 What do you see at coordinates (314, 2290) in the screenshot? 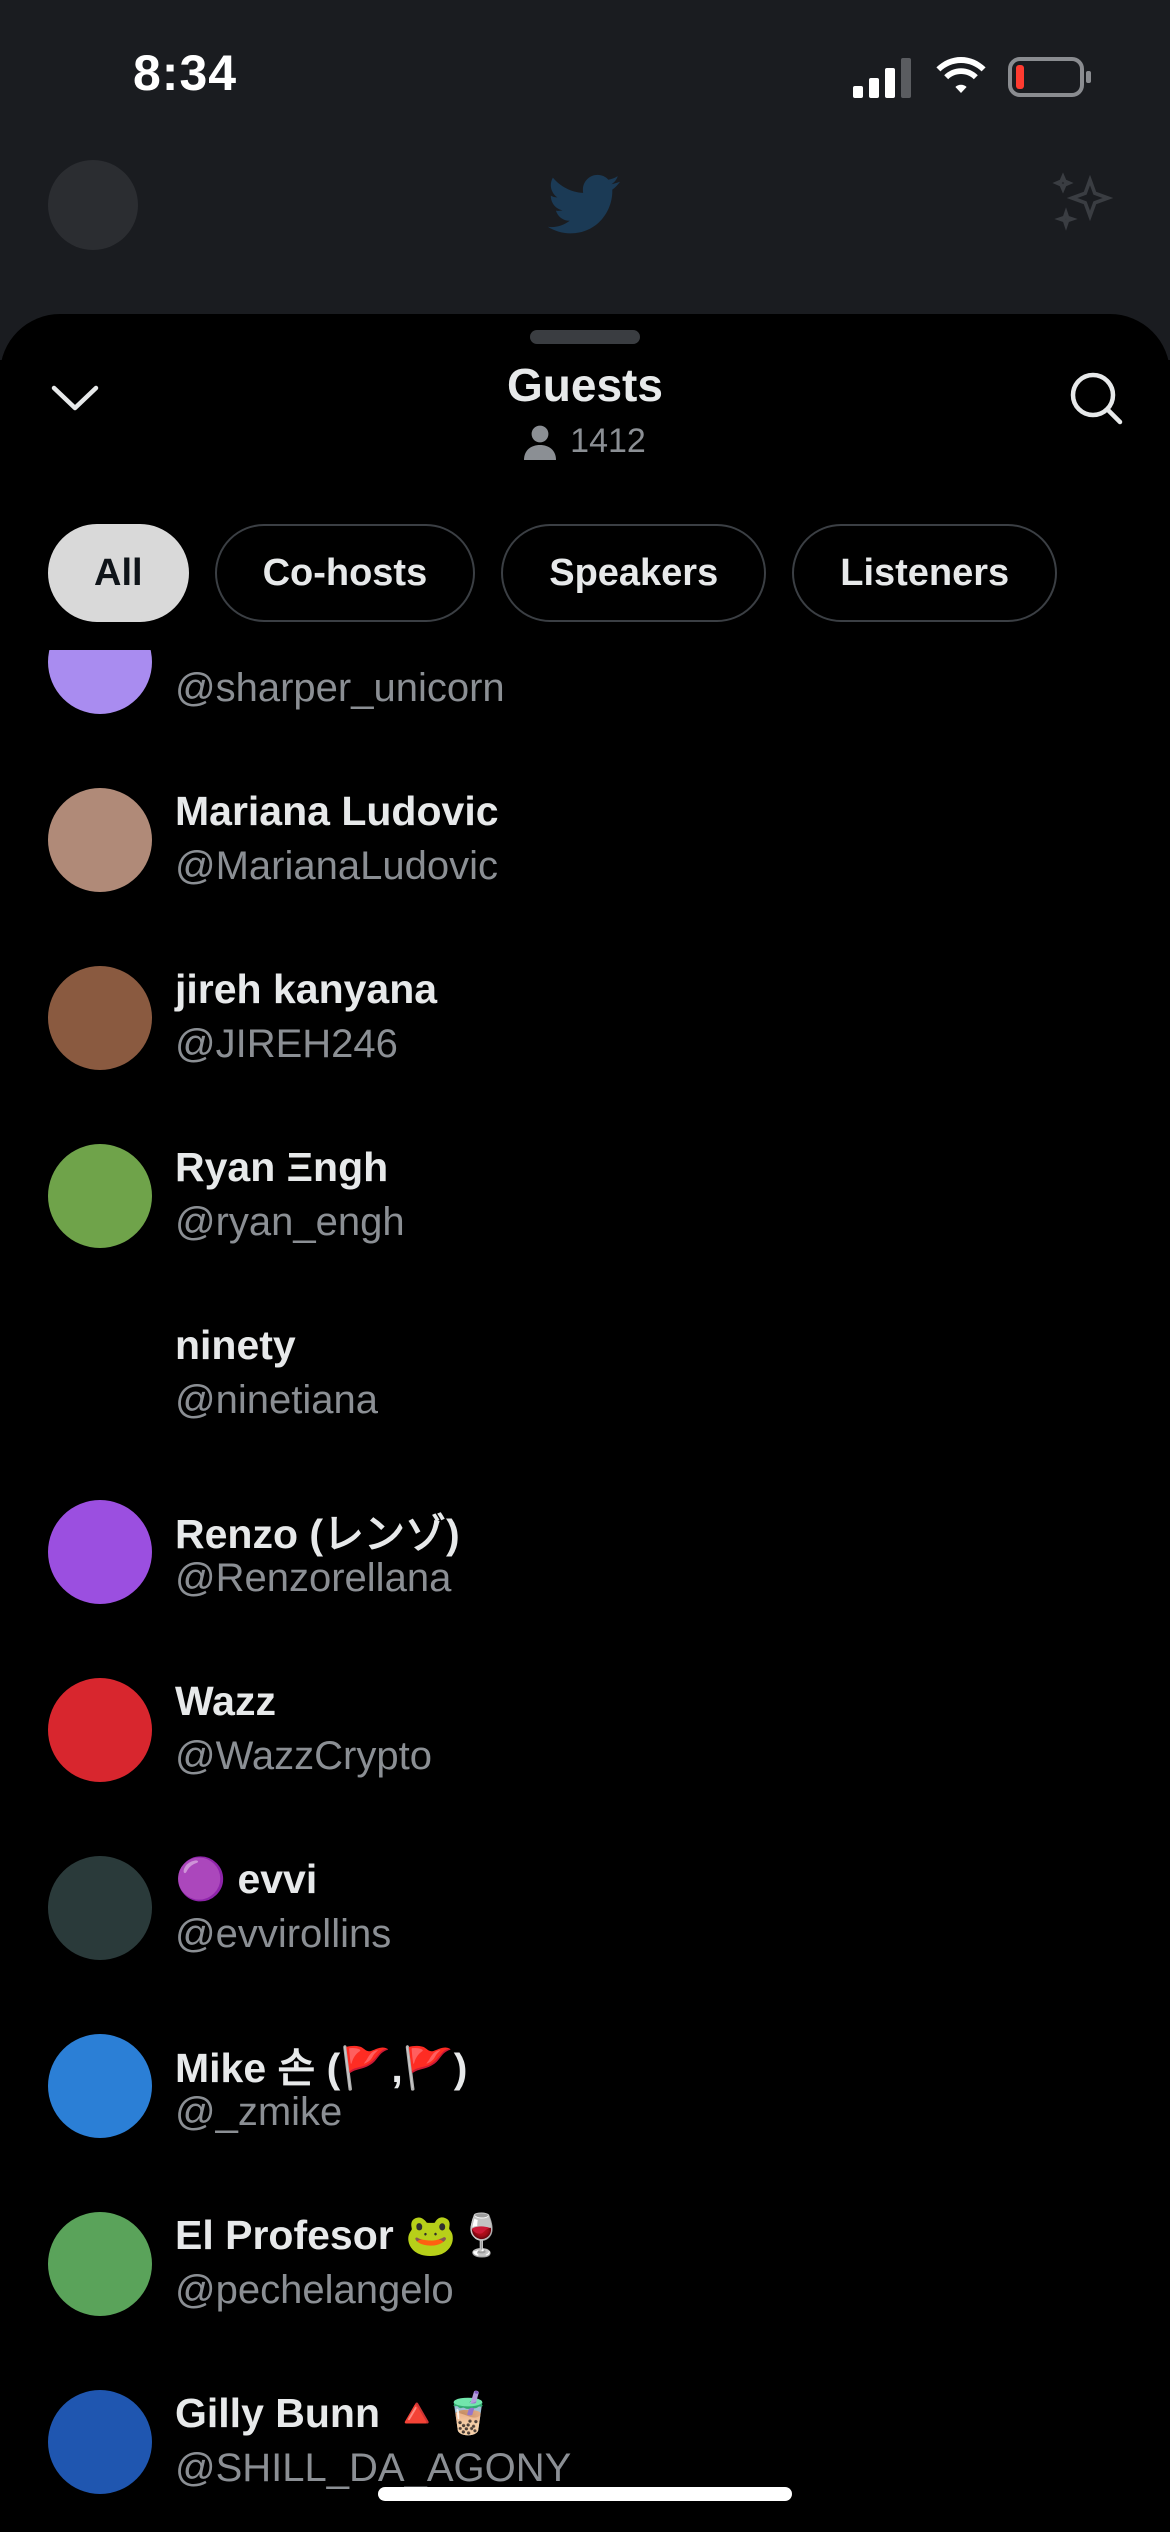
I see `guest-handle: @pechelangelo` at bounding box center [314, 2290].